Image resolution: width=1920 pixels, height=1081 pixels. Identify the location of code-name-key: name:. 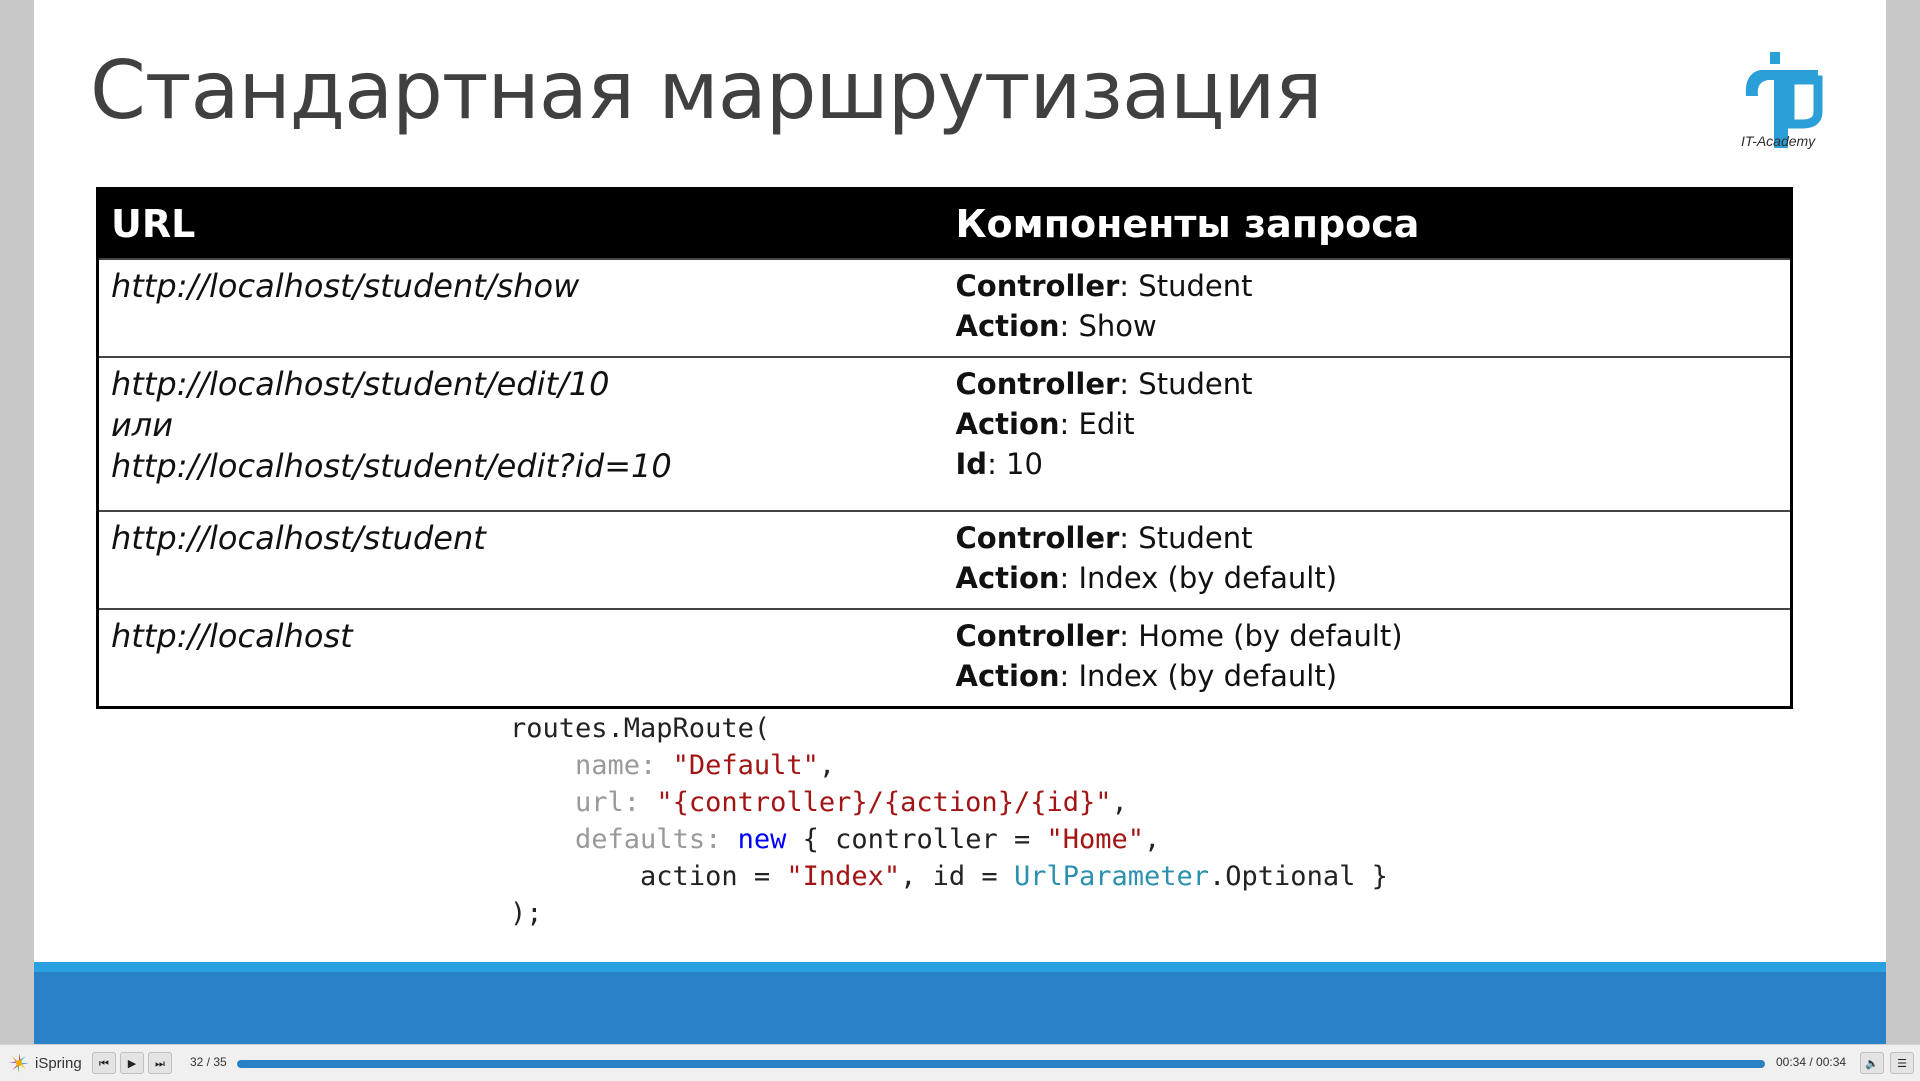
(616, 765).